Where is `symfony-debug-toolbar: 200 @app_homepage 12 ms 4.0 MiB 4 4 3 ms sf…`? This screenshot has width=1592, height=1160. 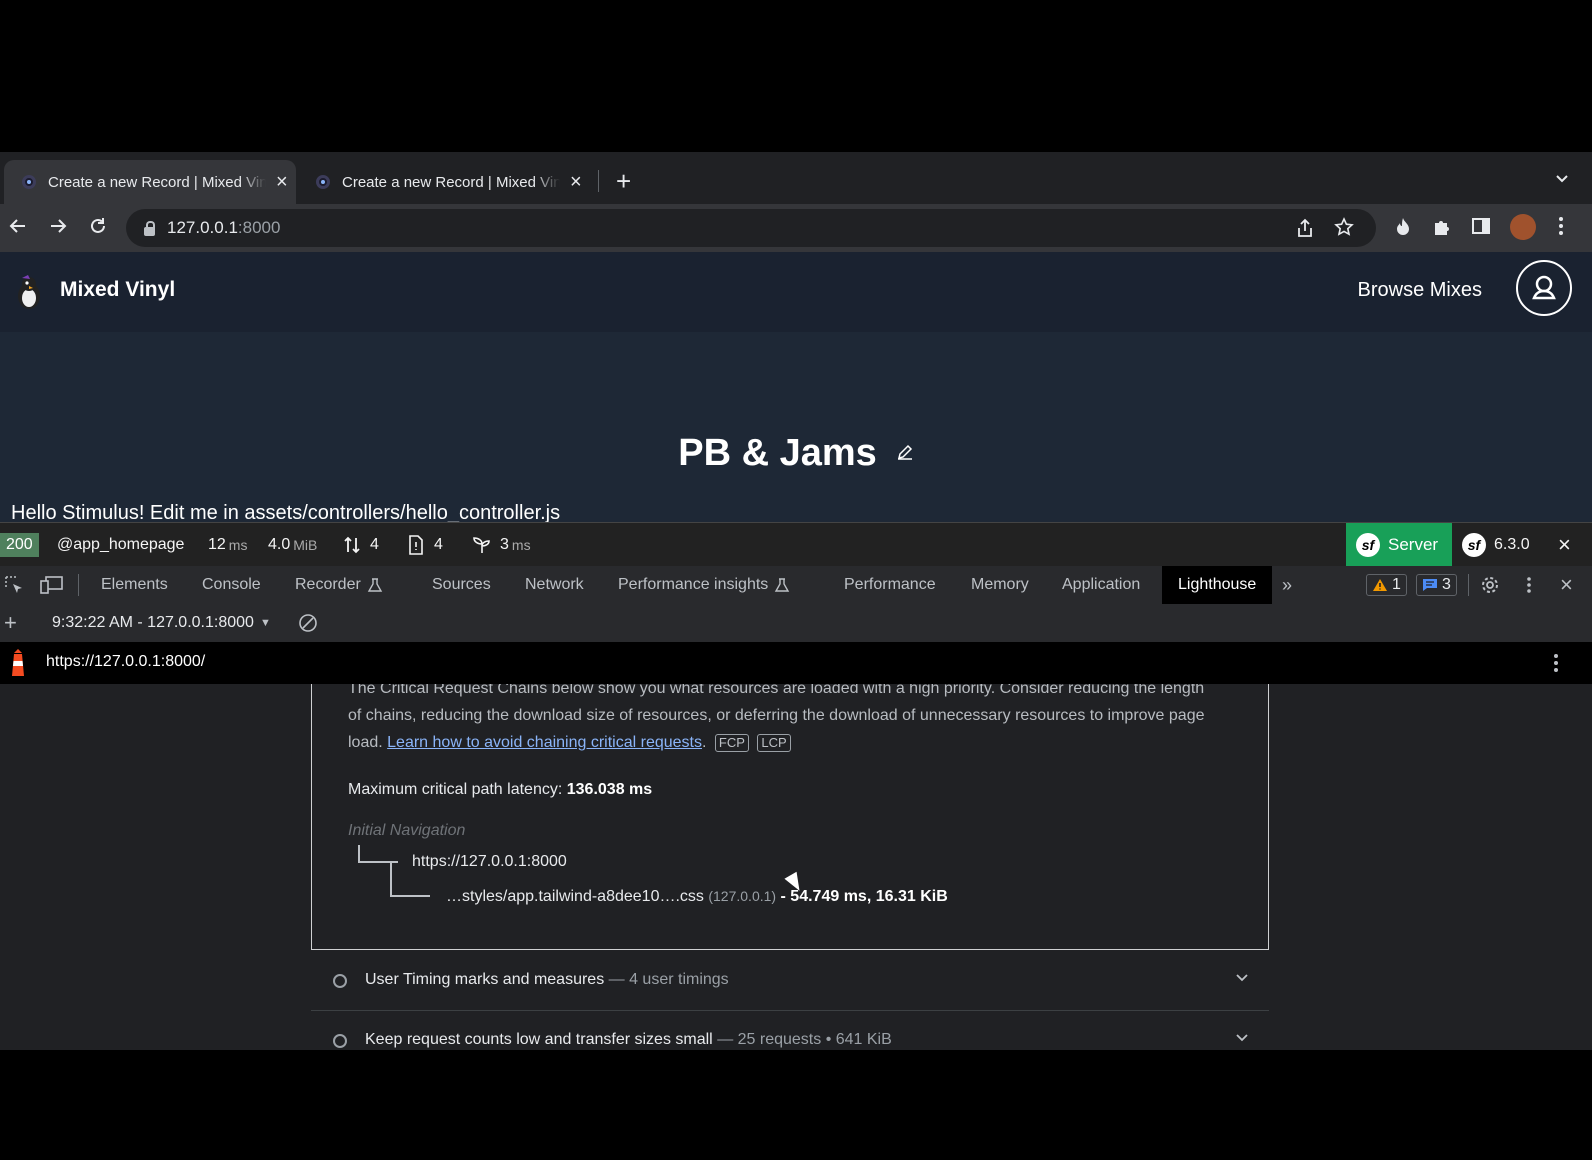 symfony-debug-toolbar: 200 @app_homepage 12 ms 4.0 MiB 4 4 3 ms sf… is located at coordinates (796, 544).